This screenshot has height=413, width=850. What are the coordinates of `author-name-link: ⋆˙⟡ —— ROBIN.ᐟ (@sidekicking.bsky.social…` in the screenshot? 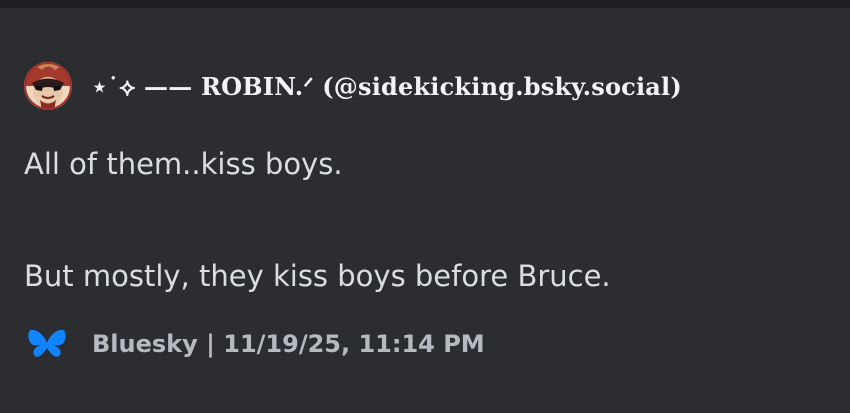 It's located at (387, 86).